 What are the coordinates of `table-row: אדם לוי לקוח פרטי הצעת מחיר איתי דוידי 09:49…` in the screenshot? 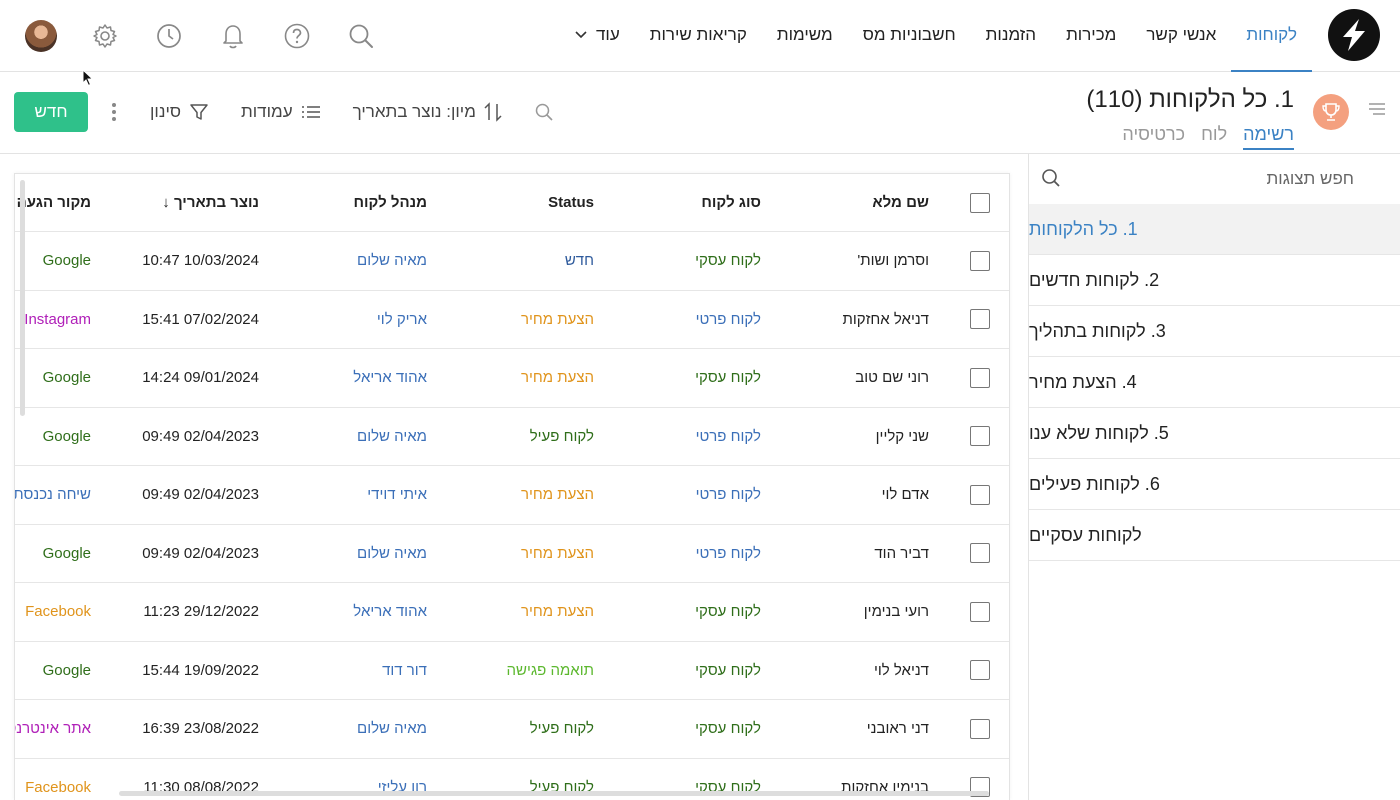 It's located at (512, 495).